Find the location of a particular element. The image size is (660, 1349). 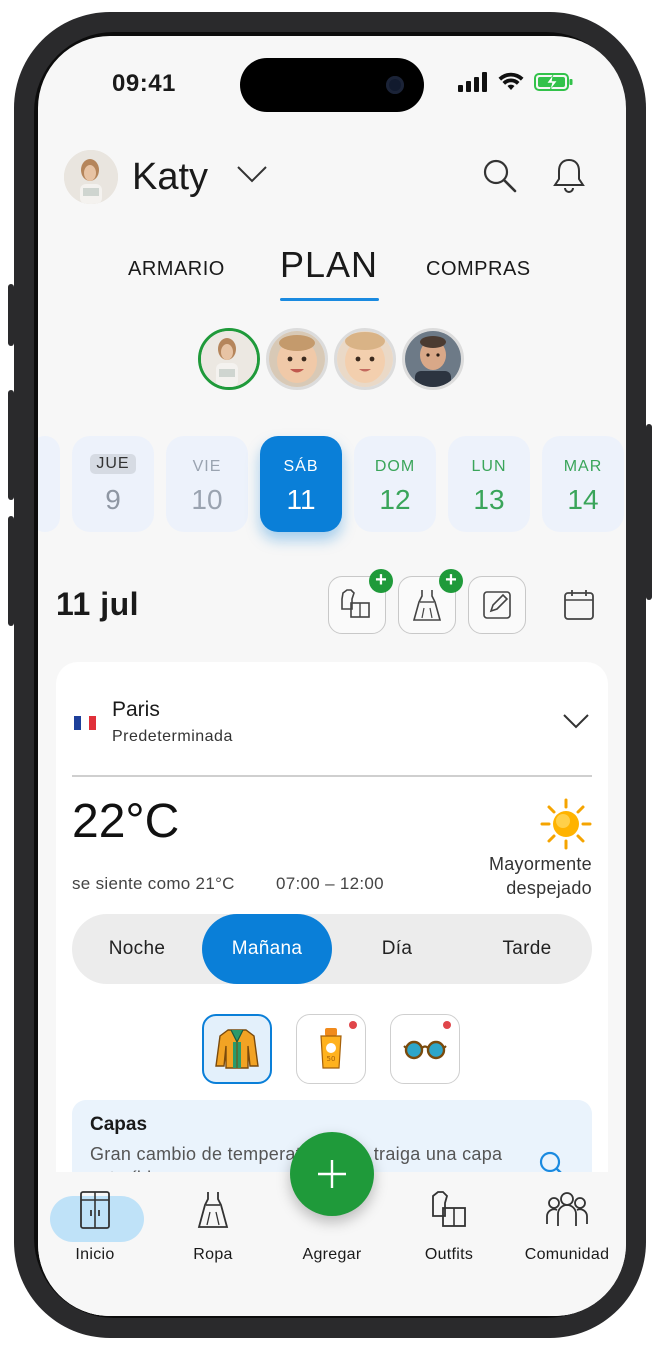

france-flag-icon is located at coordinates (85, 723).